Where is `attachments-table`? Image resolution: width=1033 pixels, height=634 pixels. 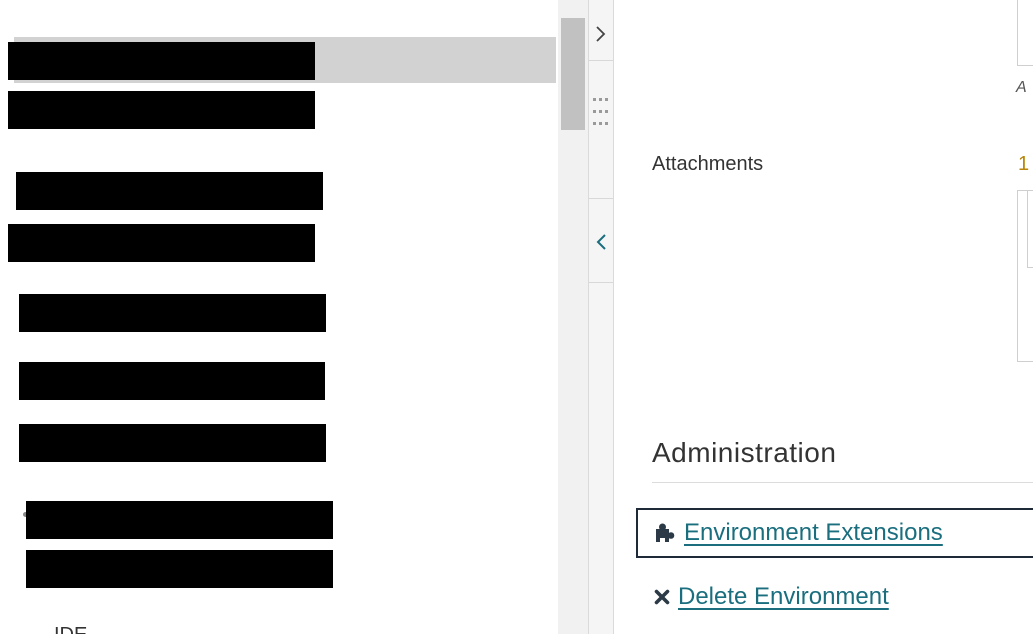
attachments-table is located at coordinates (1025, 276).